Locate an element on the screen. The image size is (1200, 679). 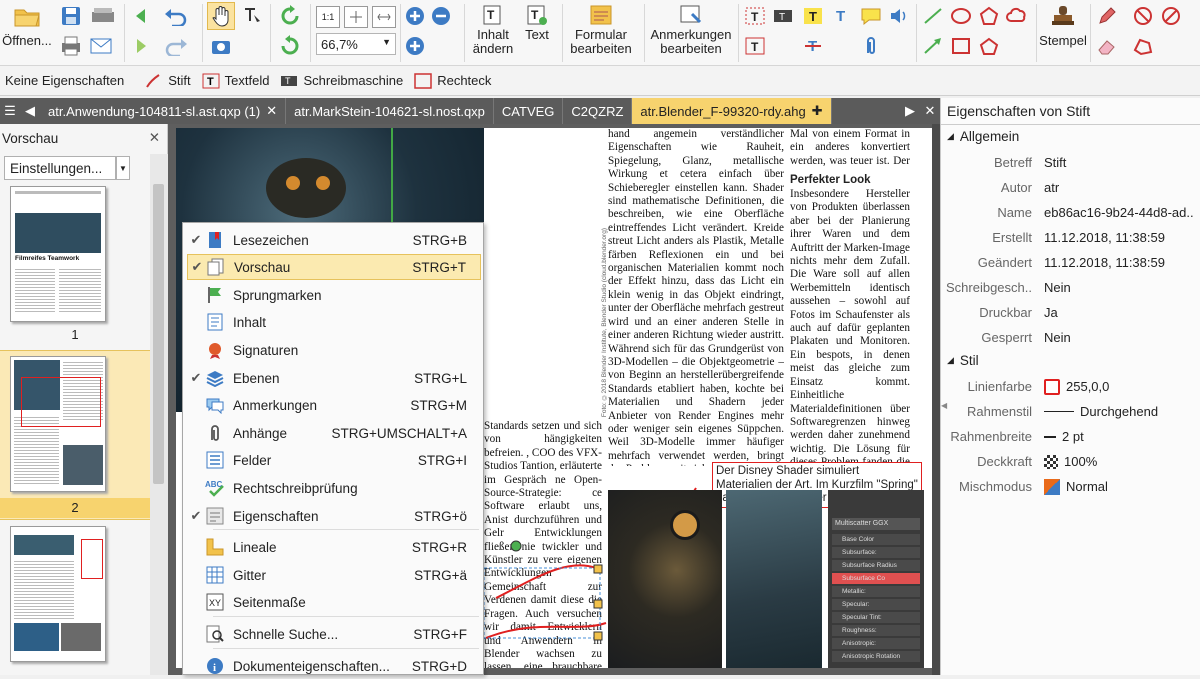
close-all-tabs-icon: ✕ is located at coordinates (930, 111).